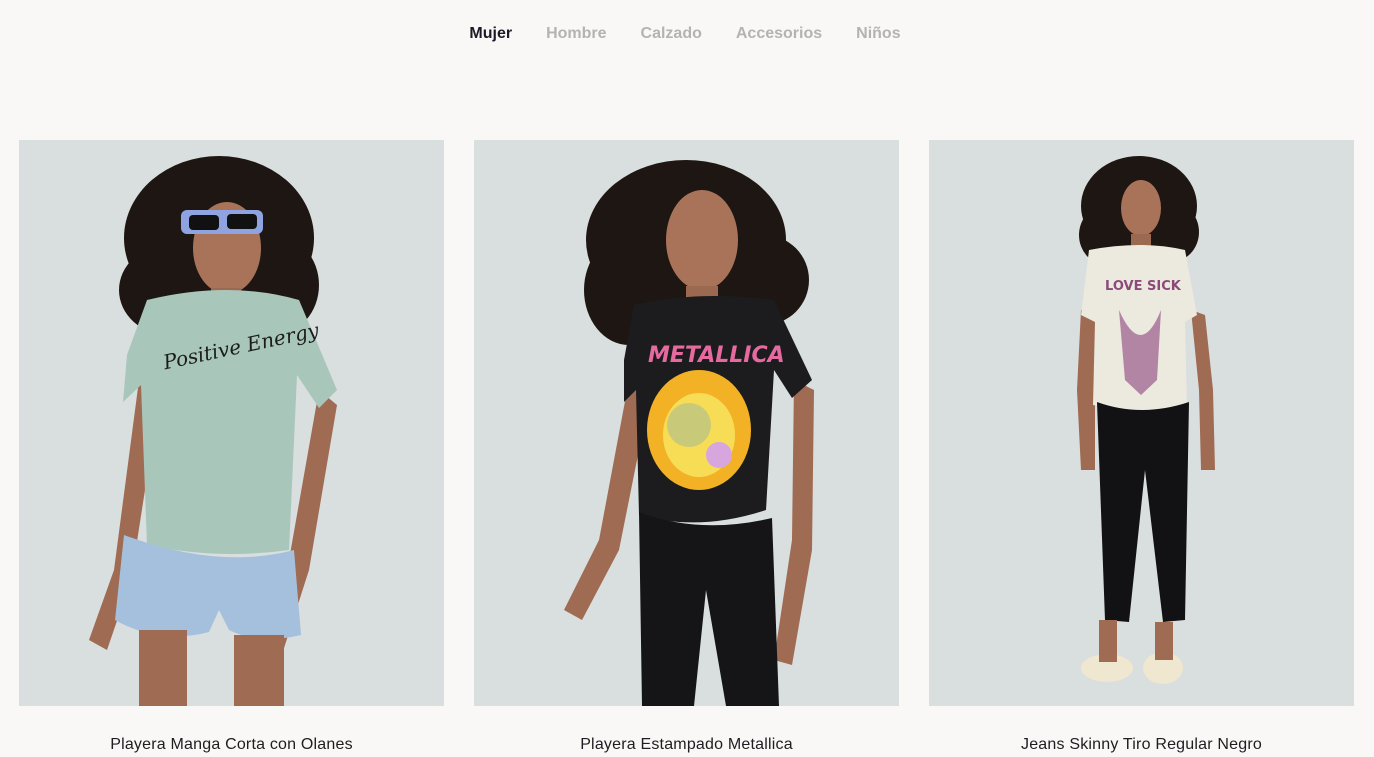  What do you see at coordinates (689, 433) in the screenshot?
I see `model-illustration: METALLICA` at bounding box center [689, 433].